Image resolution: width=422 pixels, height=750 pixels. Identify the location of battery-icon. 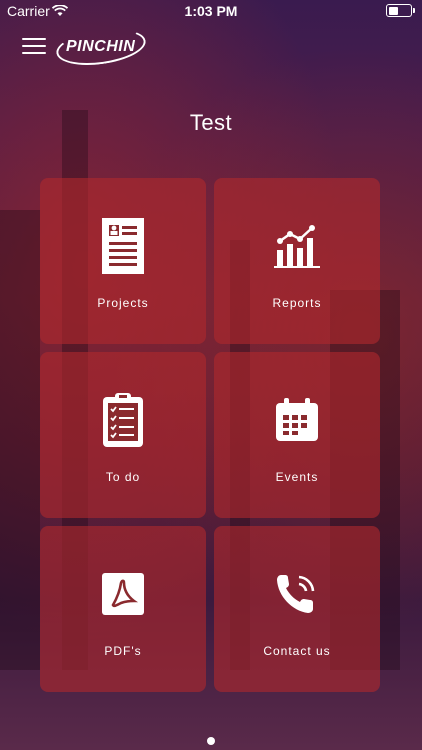
(400, 10).